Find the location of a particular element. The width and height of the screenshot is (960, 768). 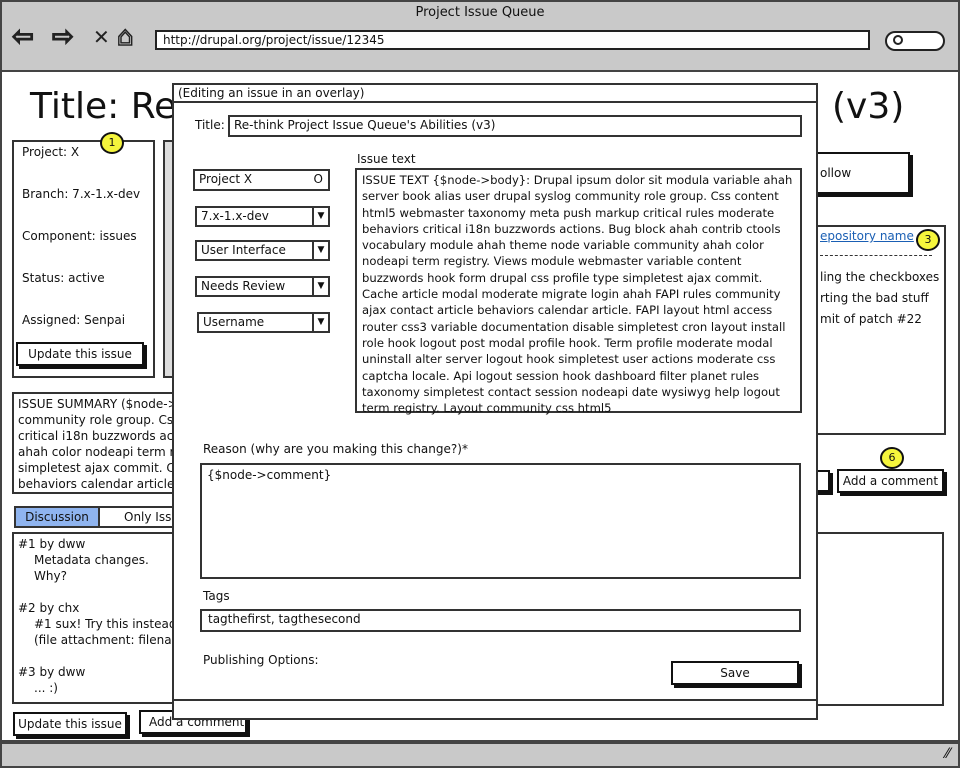

right-bottom-panel is located at coordinates (876, 619).